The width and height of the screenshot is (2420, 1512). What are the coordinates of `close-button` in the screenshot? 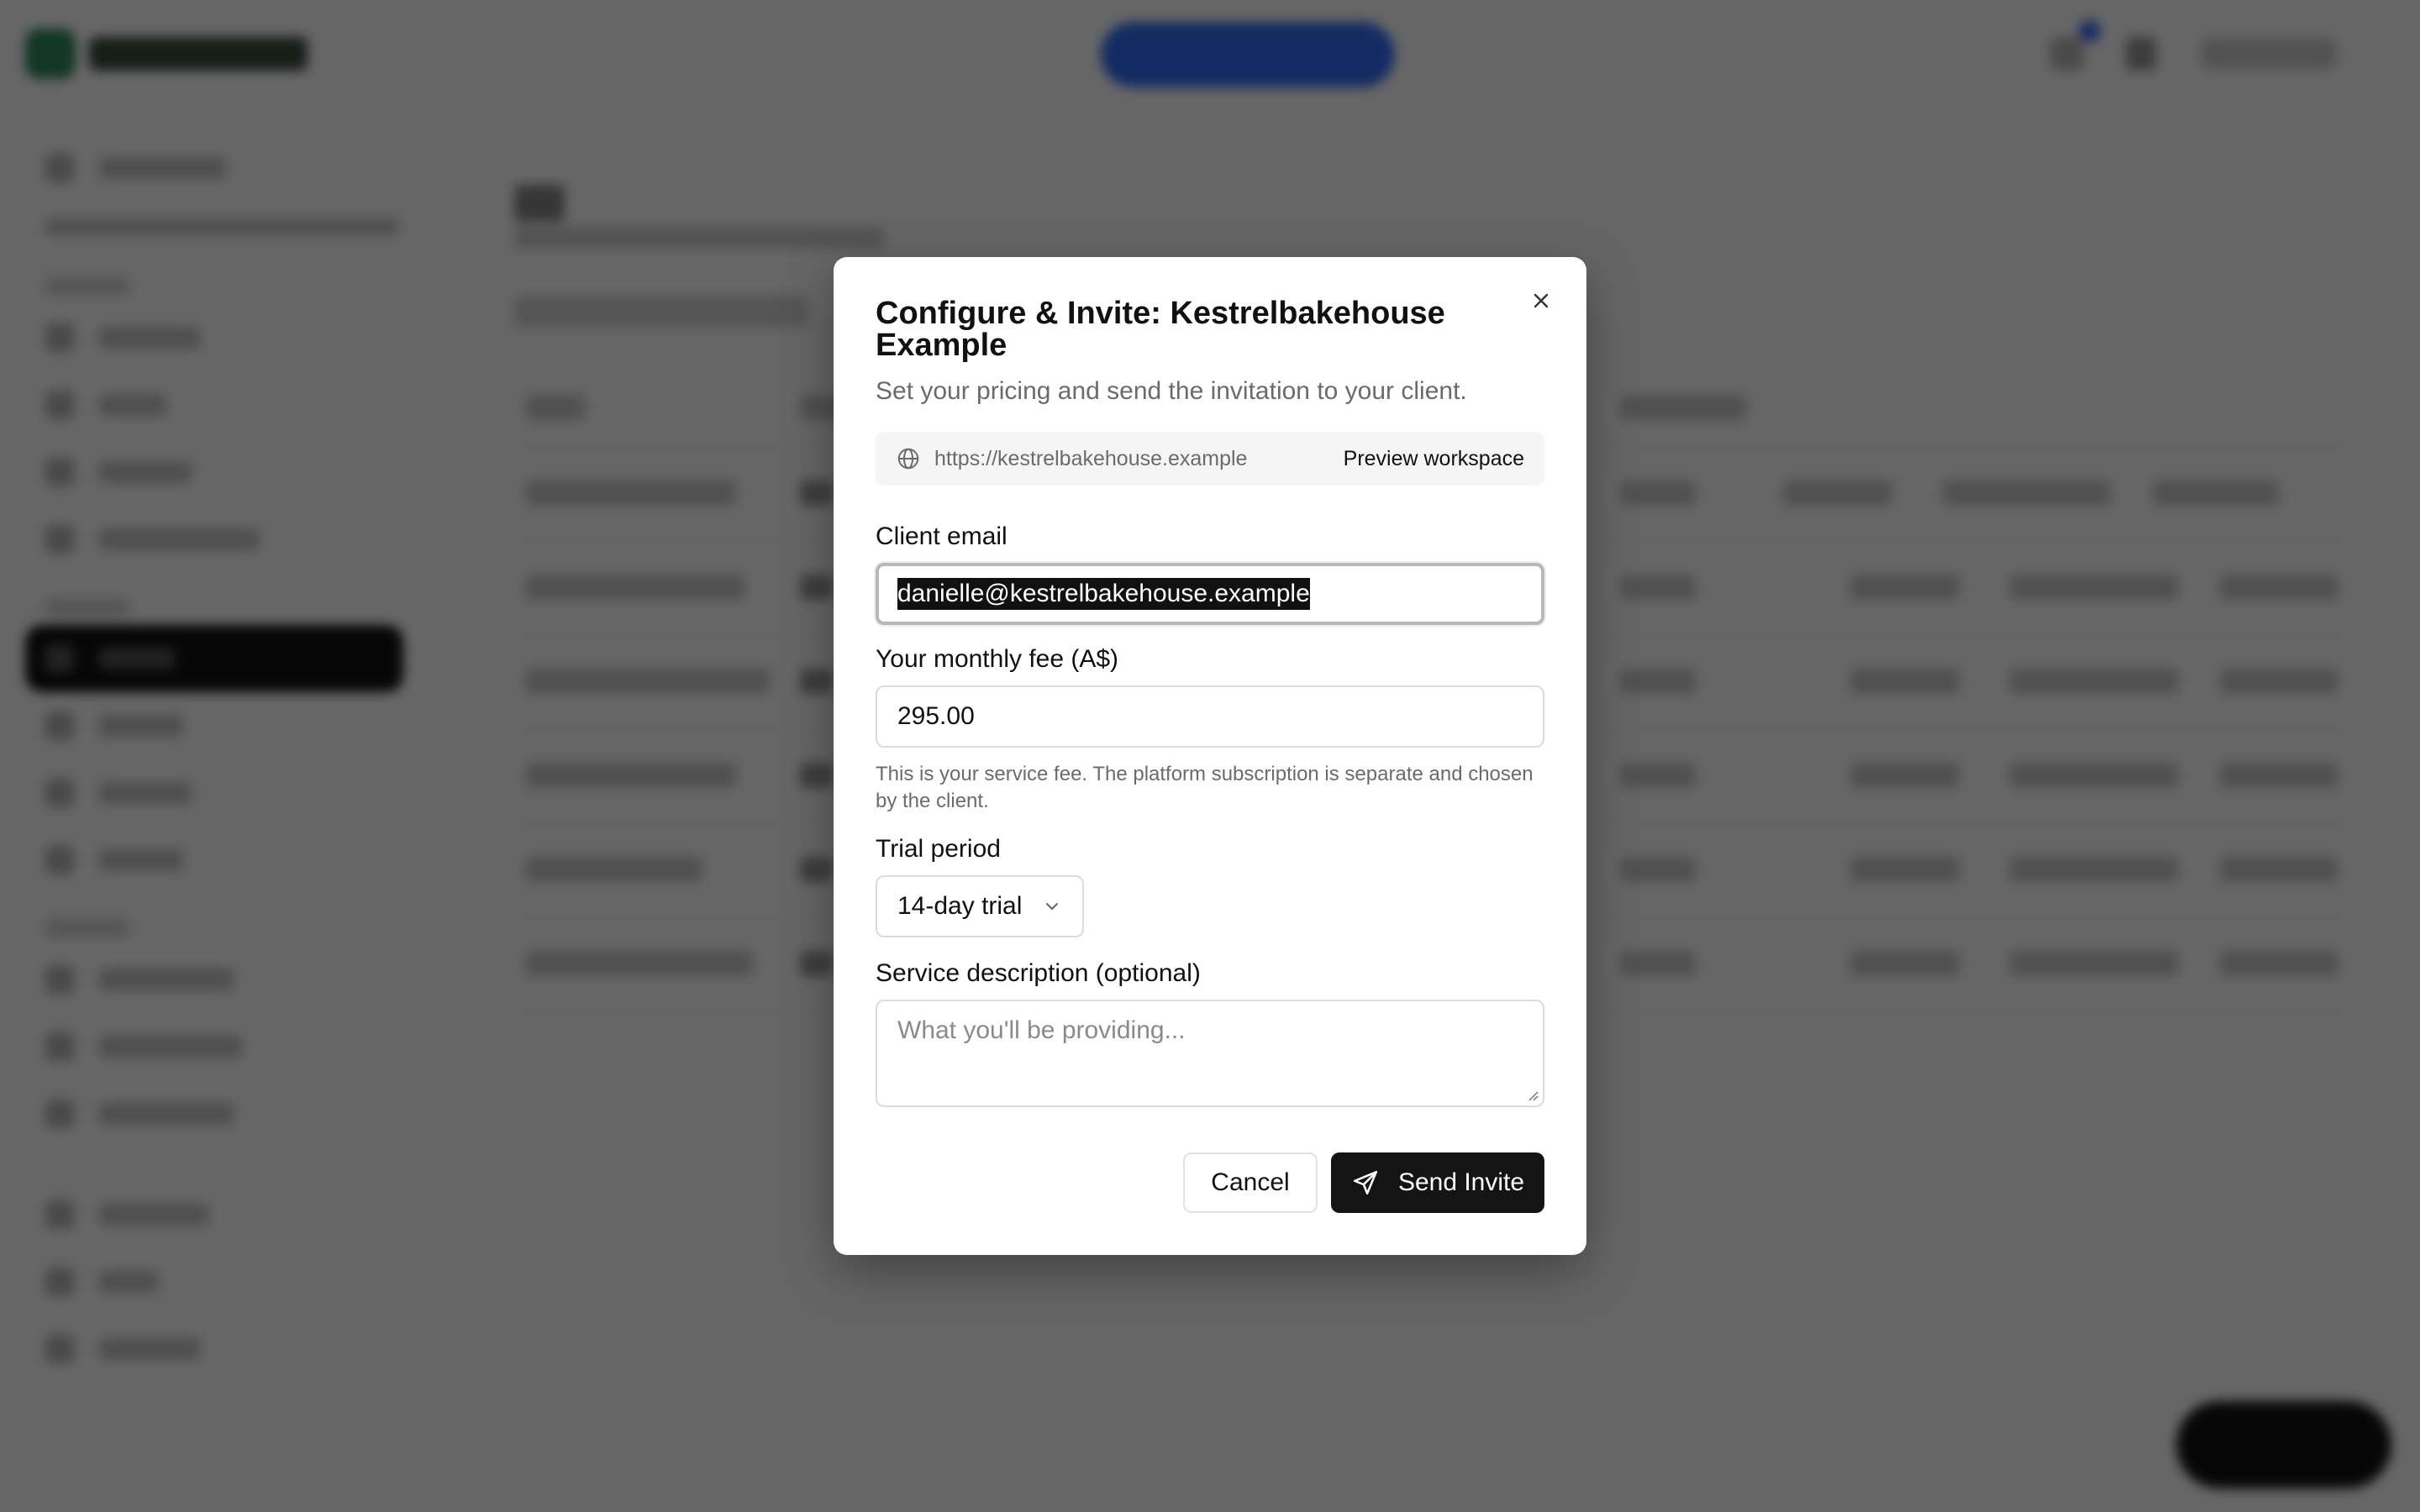 It's located at (1541, 301).